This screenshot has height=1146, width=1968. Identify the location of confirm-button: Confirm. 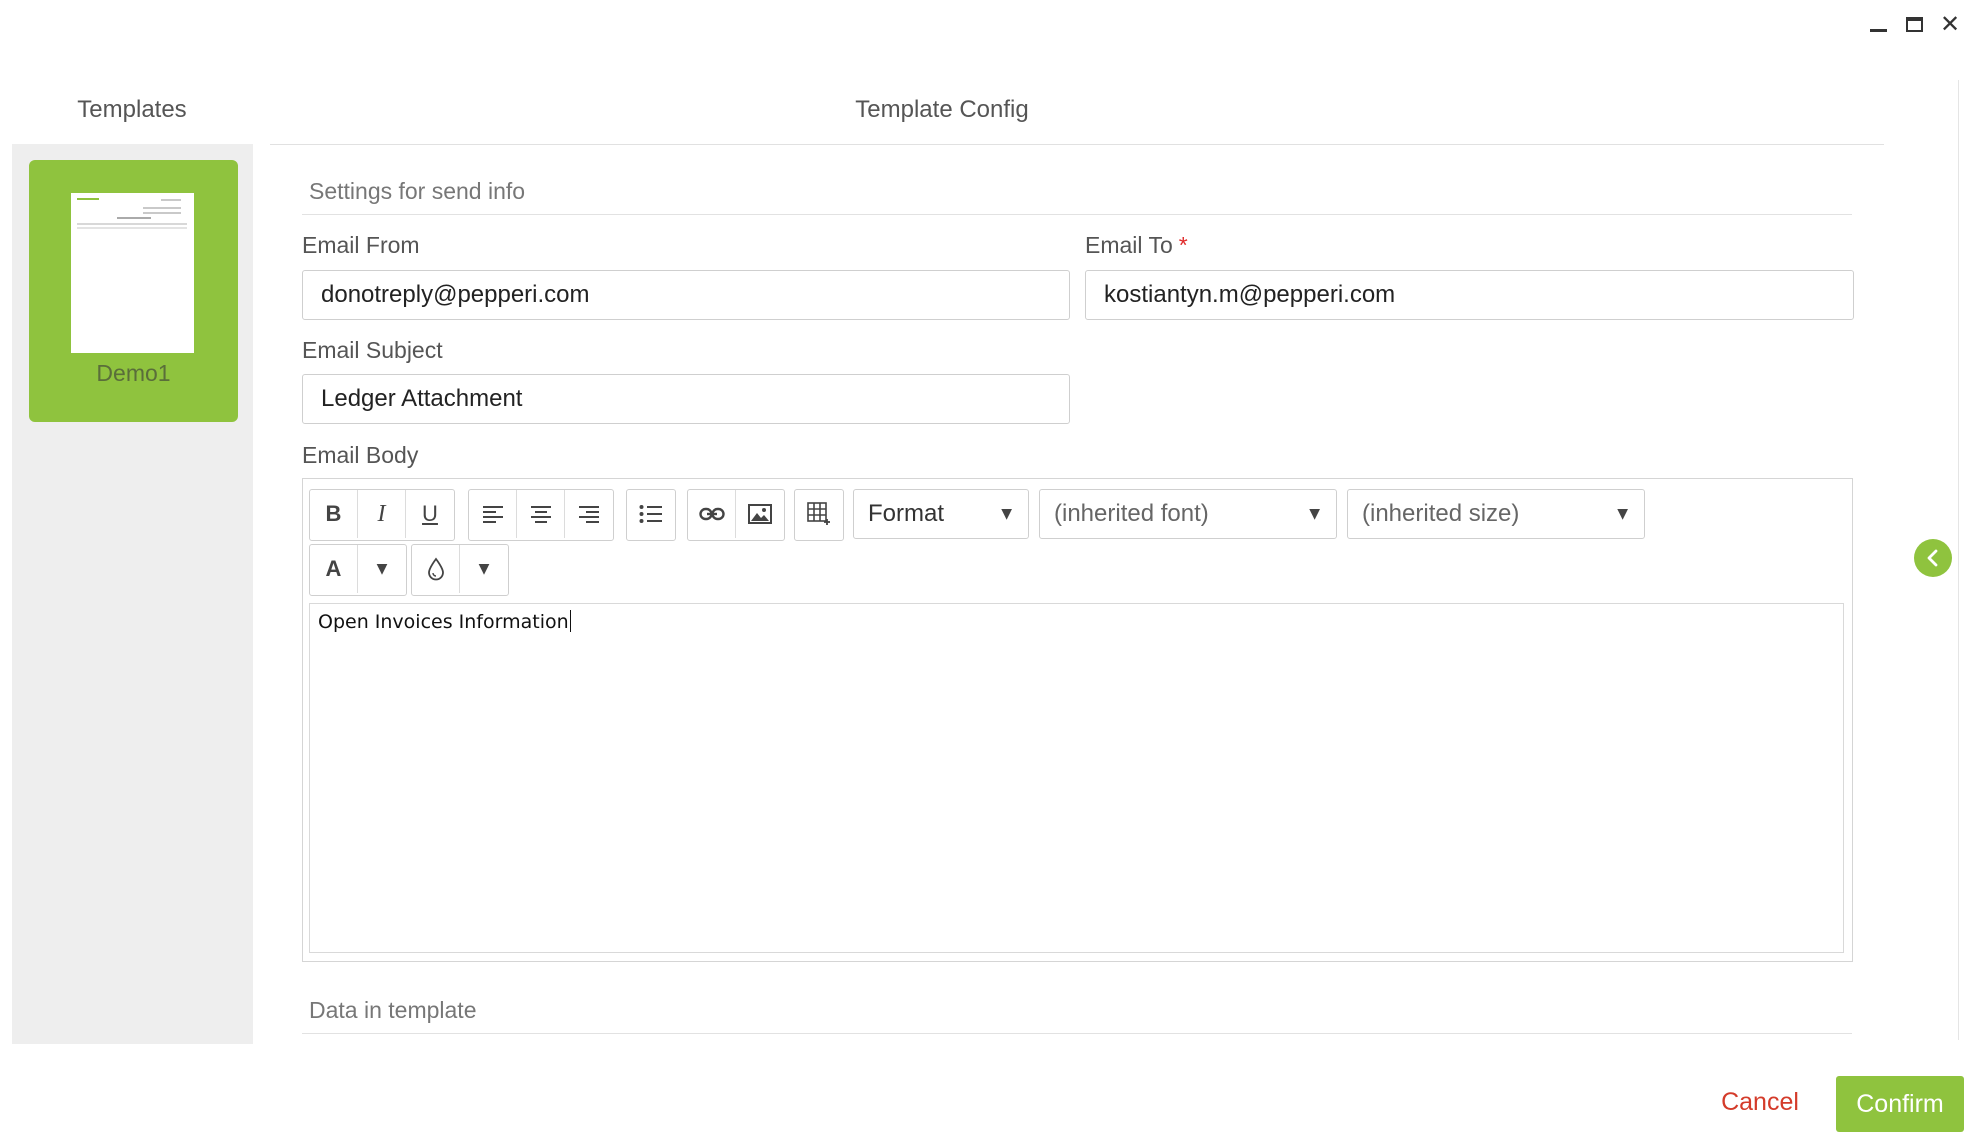
(1900, 1104).